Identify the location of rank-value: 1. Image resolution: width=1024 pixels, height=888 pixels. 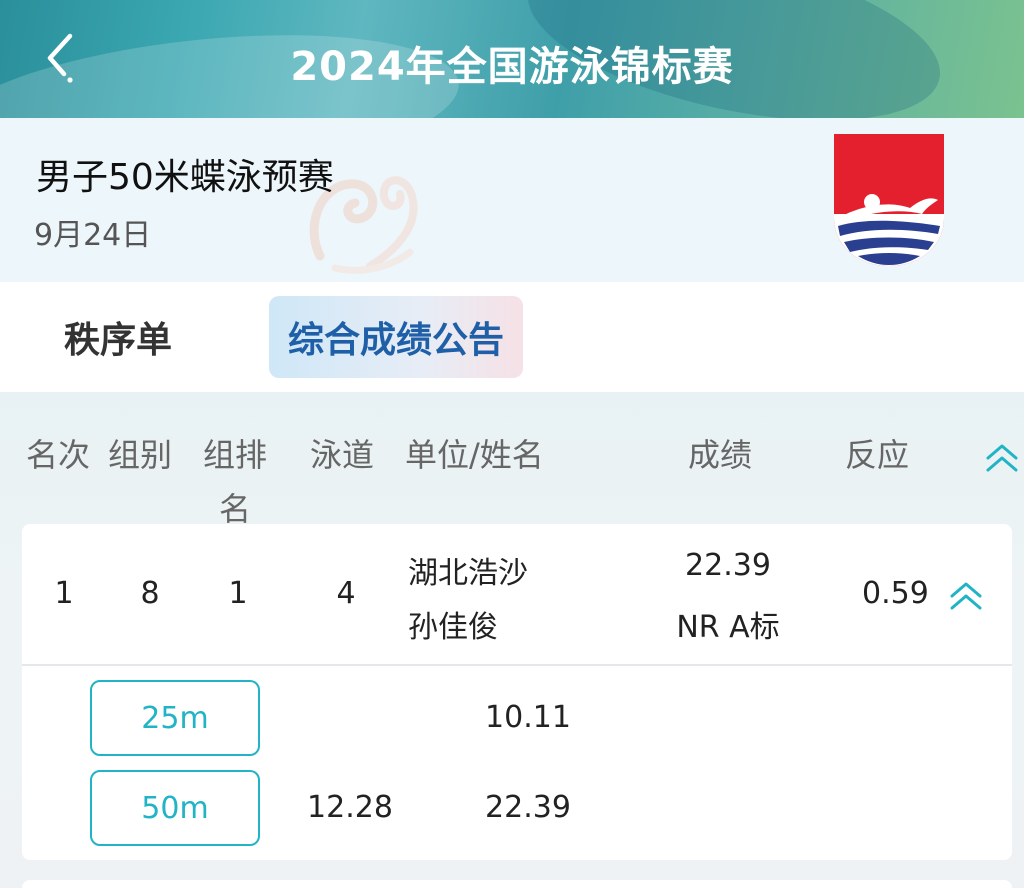
(64, 593).